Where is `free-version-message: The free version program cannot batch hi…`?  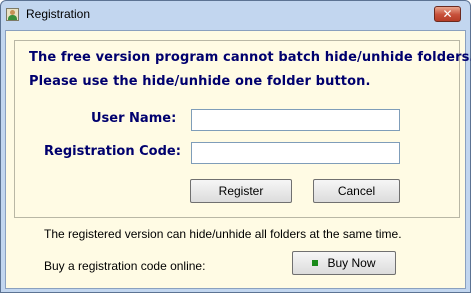 free-version-message: The free version program cannot batch hi… is located at coordinates (250, 57).